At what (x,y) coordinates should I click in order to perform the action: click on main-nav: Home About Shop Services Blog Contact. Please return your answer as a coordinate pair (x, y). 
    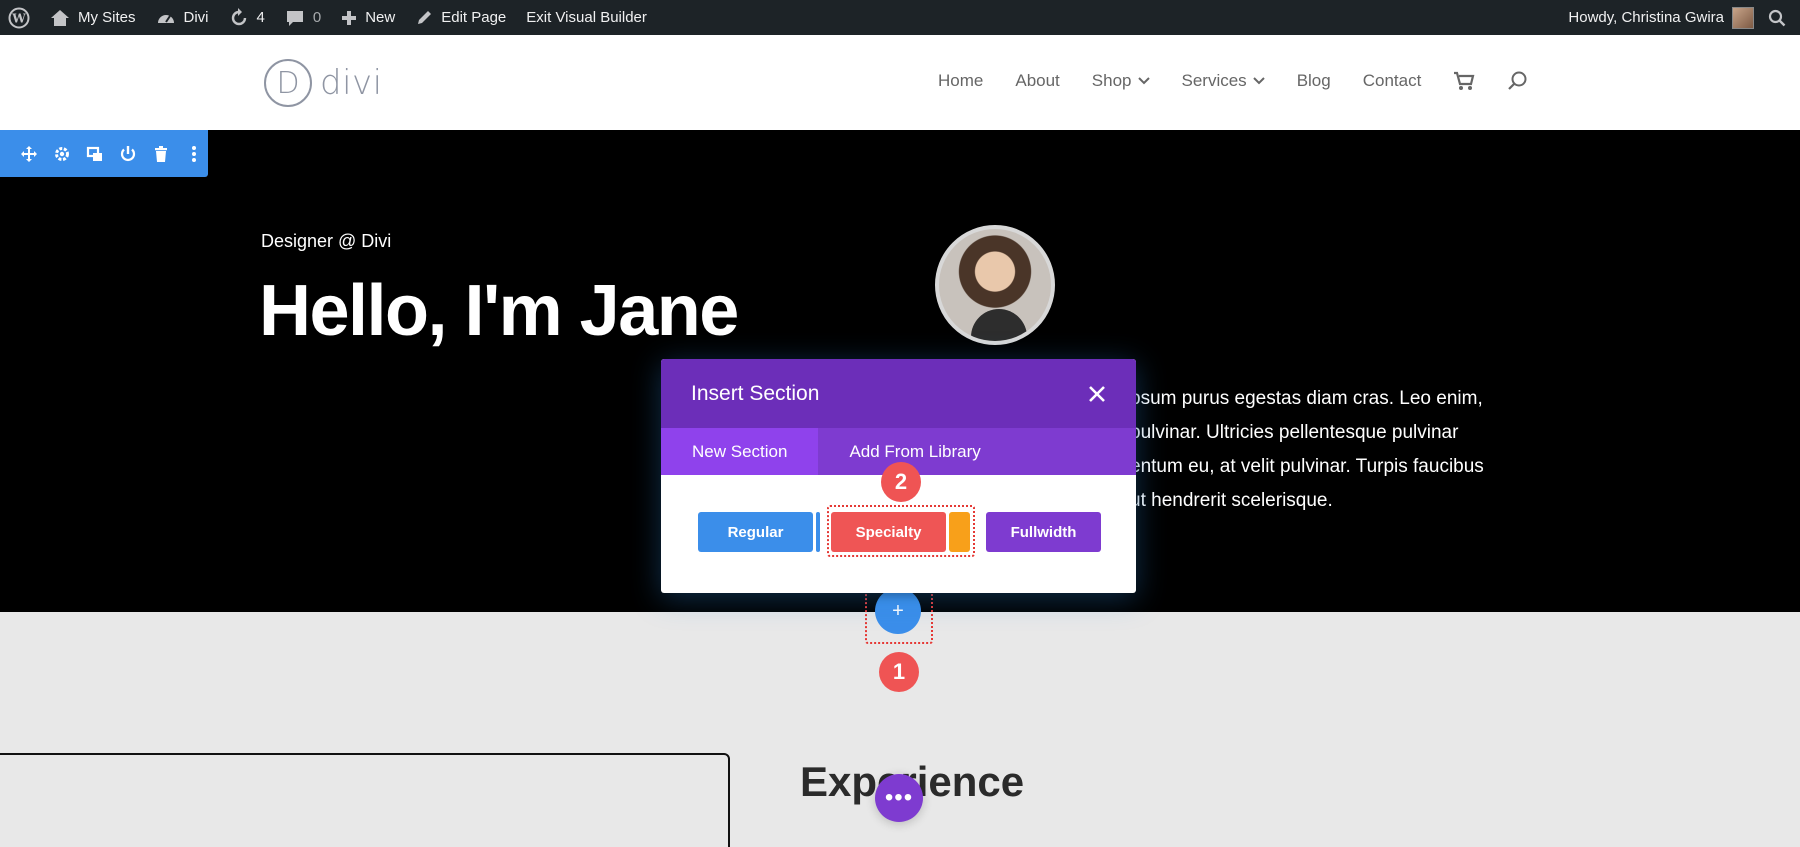
    Looking at the image, I should click on (1249, 81).